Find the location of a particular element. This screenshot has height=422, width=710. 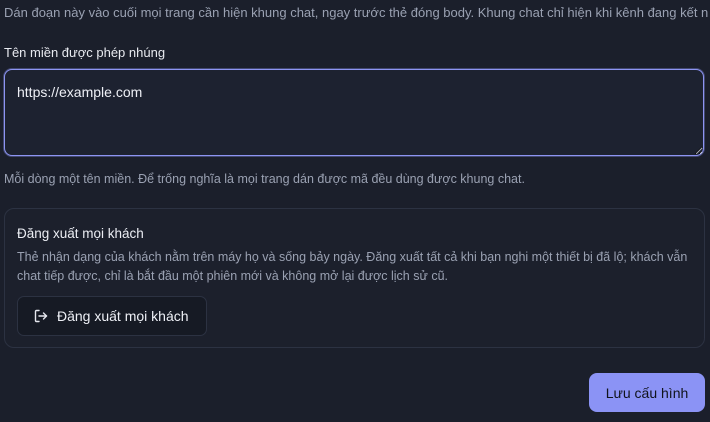

save-button-label: Lưu cấu hình is located at coordinates (647, 392).